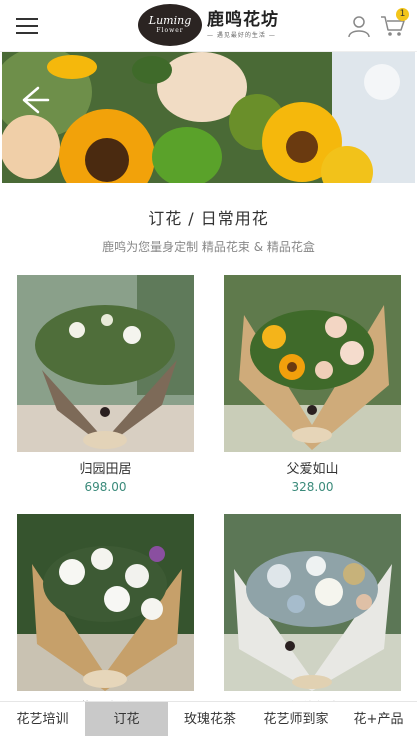 The height and width of the screenshot is (736, 417). I want to click on brand-name: 鹿鸣花坊, so click(243, 20).